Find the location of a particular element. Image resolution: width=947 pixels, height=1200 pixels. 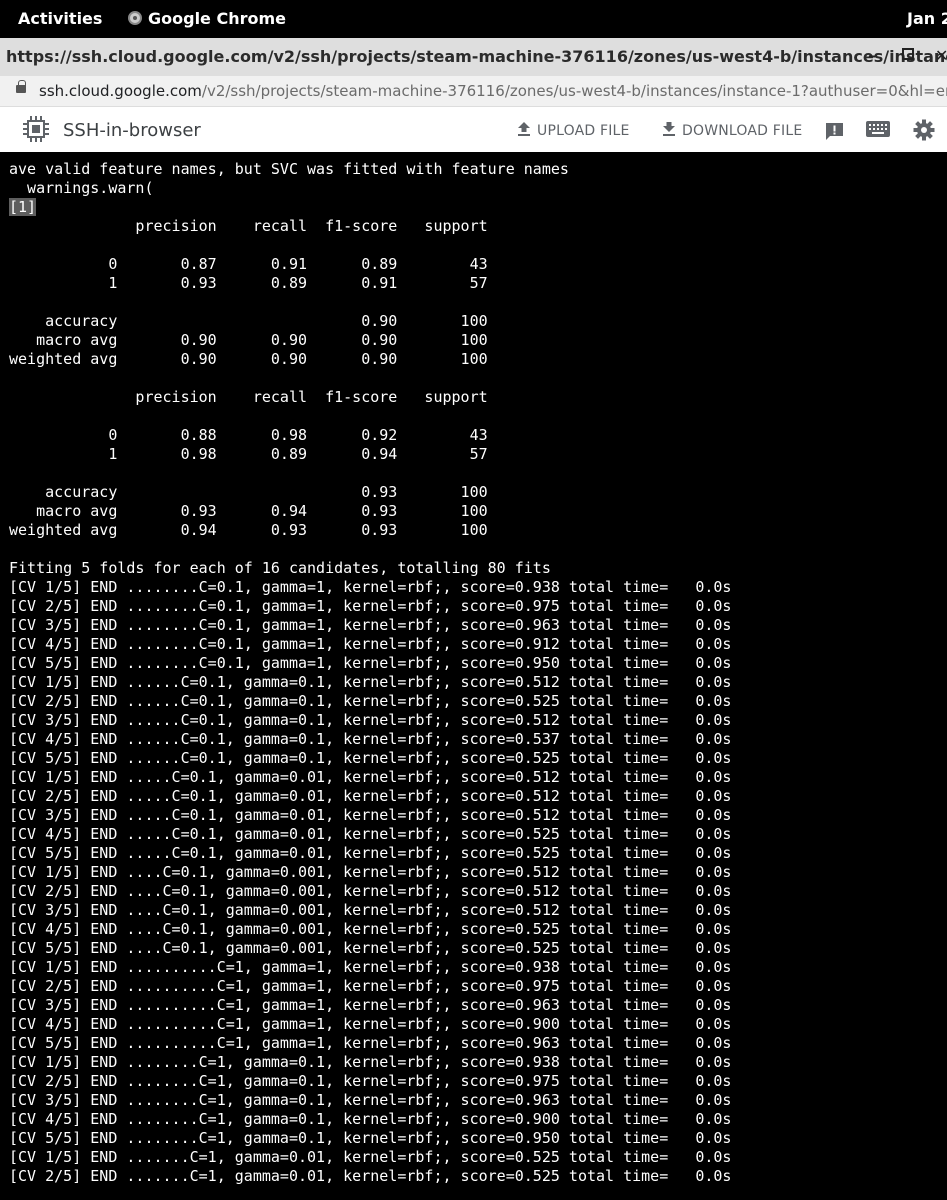

upload-icon is located at coordinates (524, 129).